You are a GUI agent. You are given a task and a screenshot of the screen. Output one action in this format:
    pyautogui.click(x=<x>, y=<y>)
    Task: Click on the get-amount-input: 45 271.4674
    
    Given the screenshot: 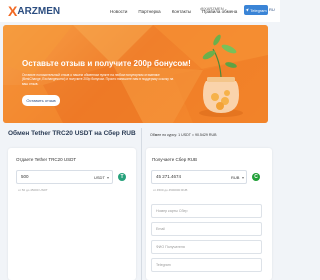 What is the action you would take?
    pyautogui.click(x=168, y=176)
    